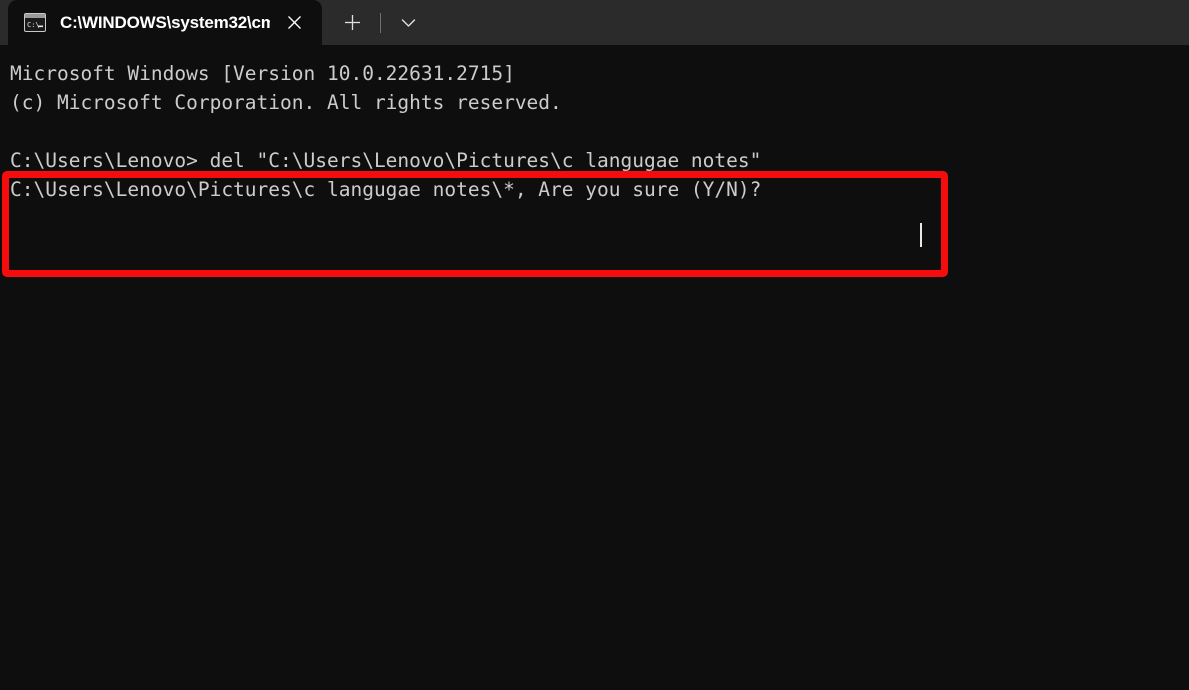  Describe the element at coordinates (380, 23) in the screenshot. I see `tabbar-separator` at that location.